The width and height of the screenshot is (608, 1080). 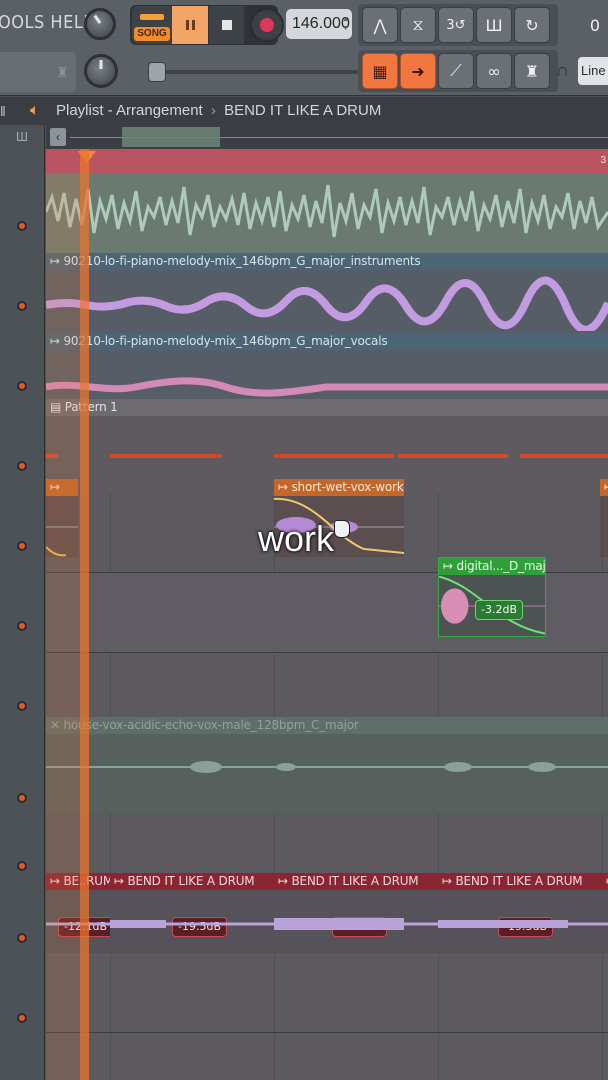 What do you see at coordinates (492, 597) in the screenshot?
I see `audio-clip-digital: ↦ digital..._D_major -3.2dB` at bounding box center [492, 597].